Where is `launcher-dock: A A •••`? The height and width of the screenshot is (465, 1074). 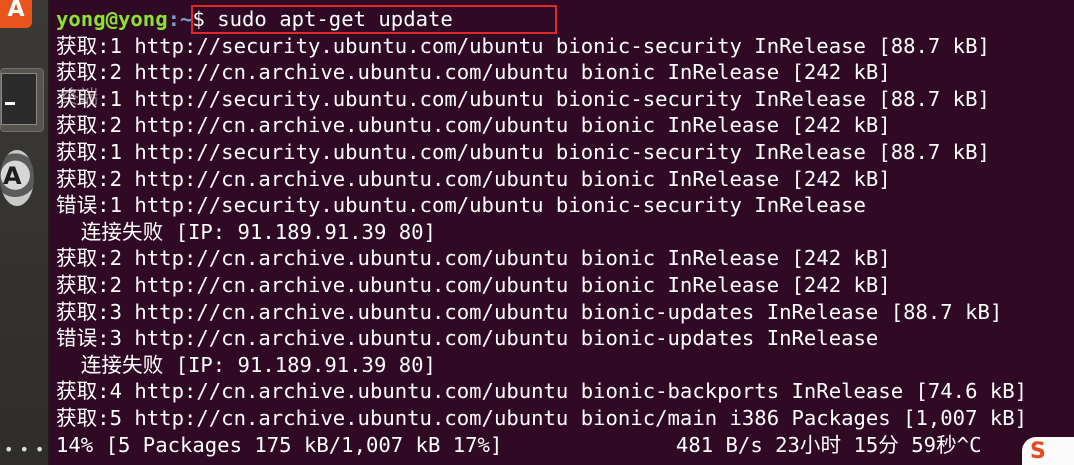 launcher-dock: A A ••• is located at coordinates (24, 232).